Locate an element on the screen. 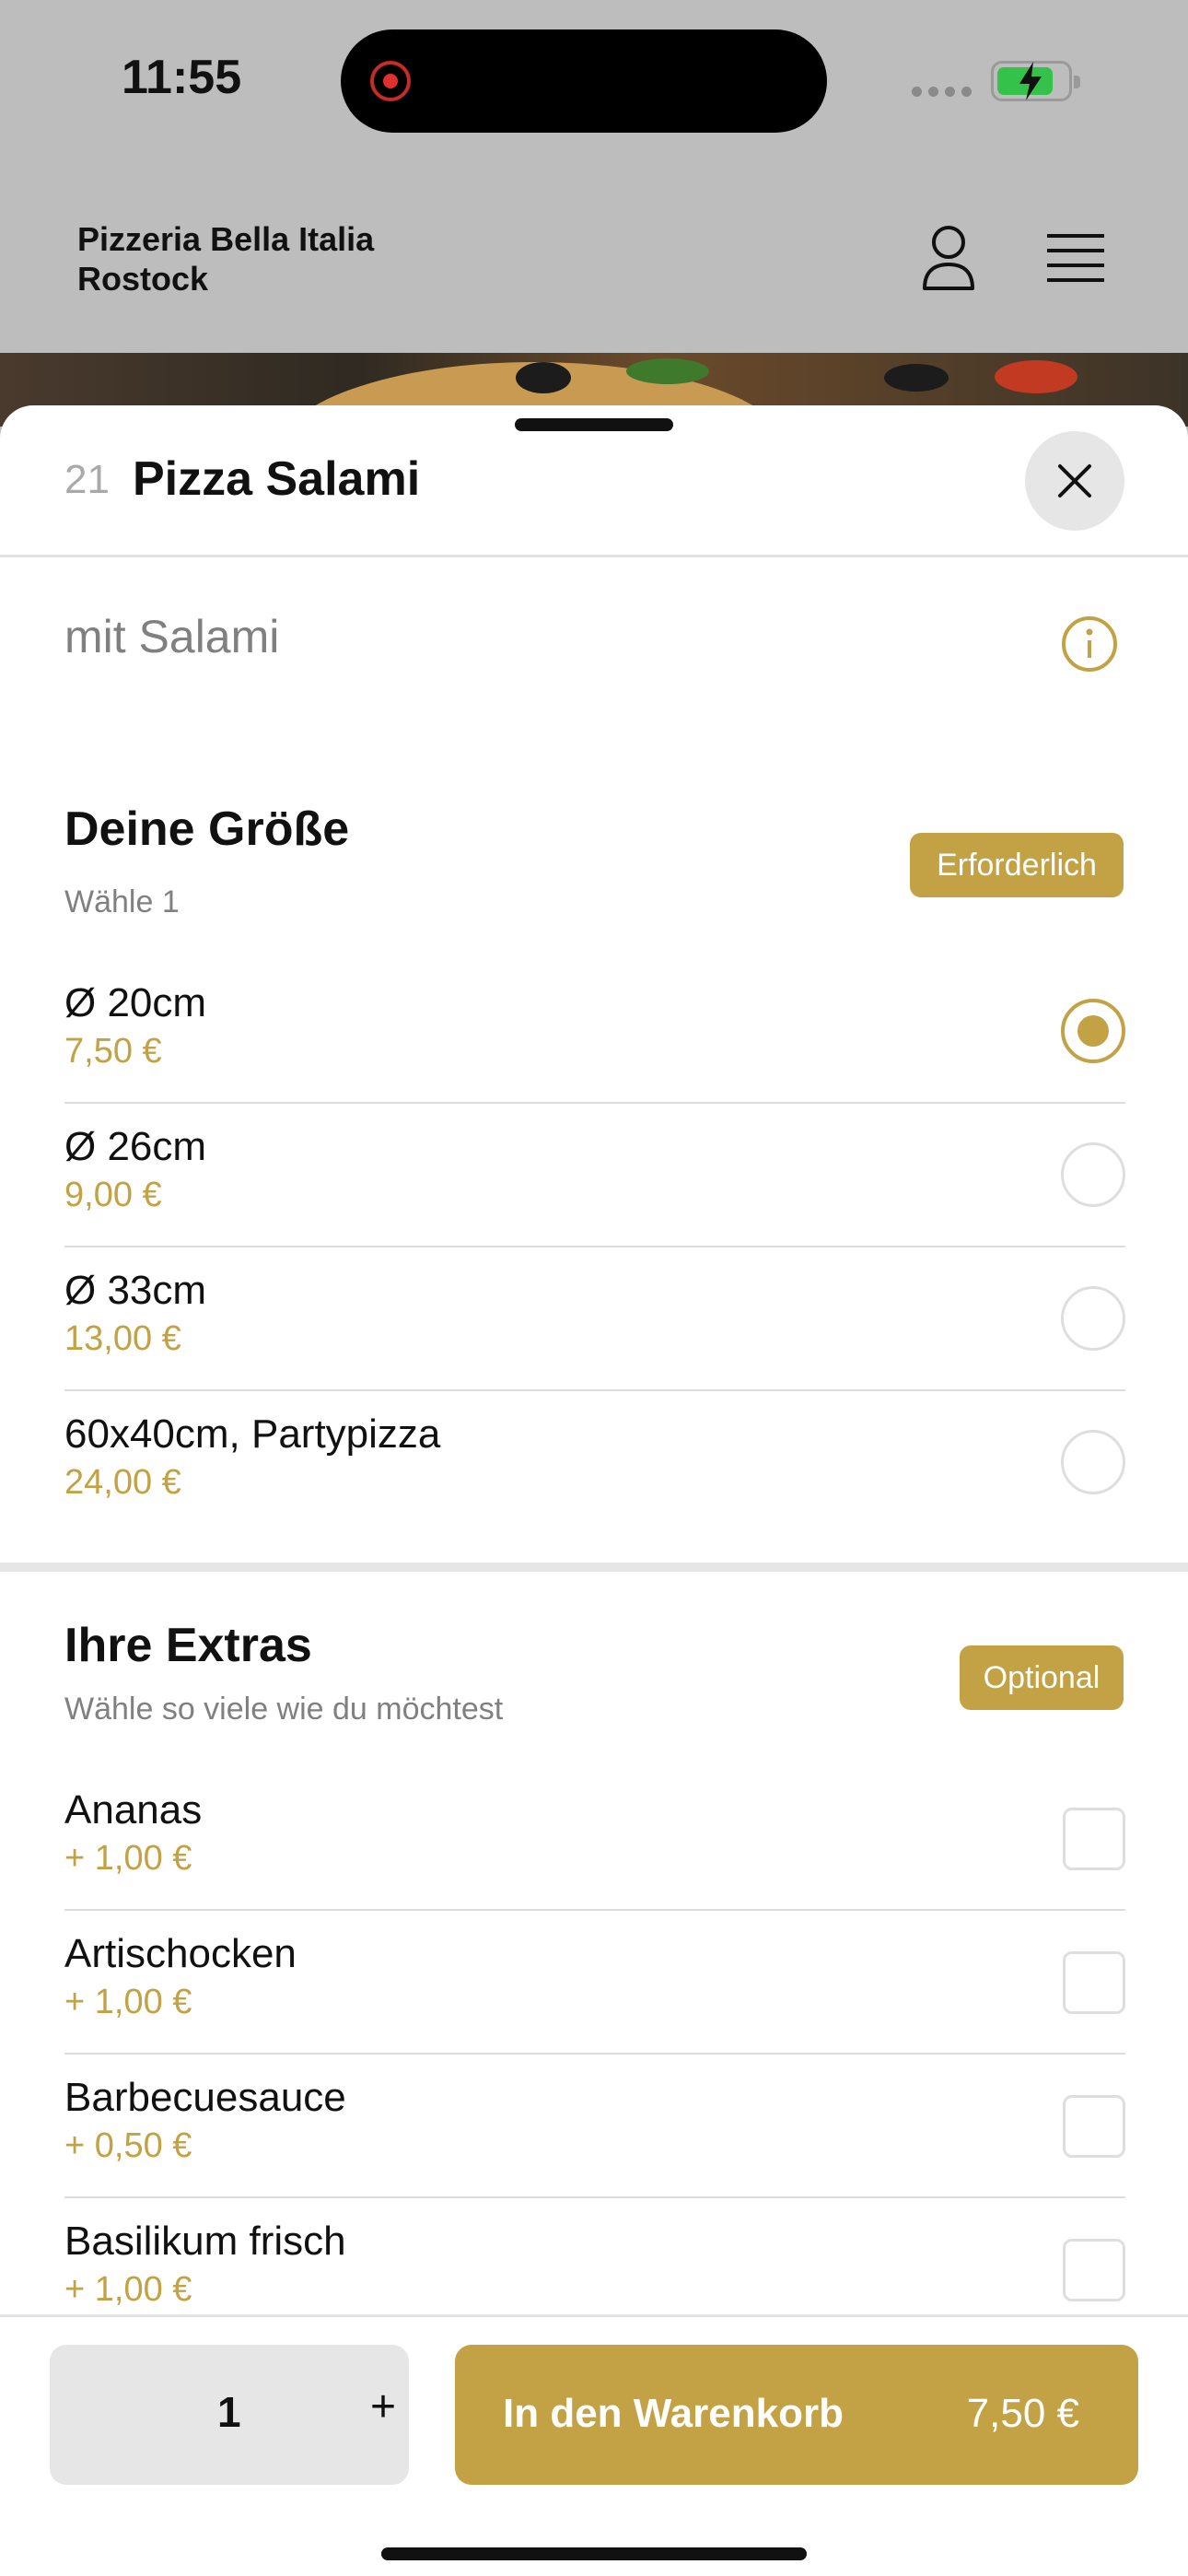 This screenshot has width=1188, height=2576. battery-icon is located at coordinates (1035, 81).